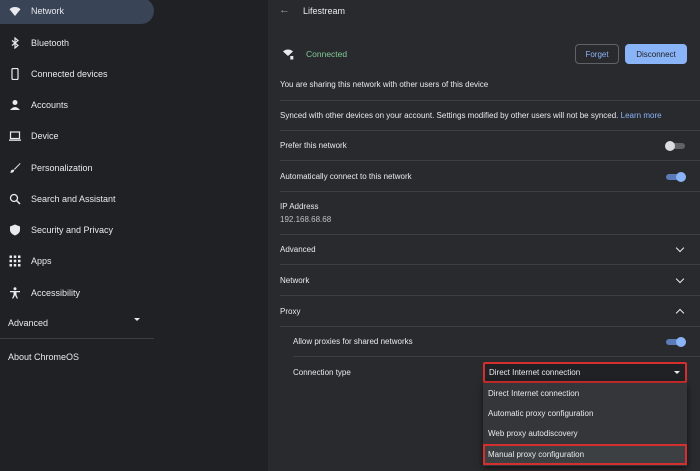 This screenshot has height=471, width=700. I want to click on person-icon, so click(15, 105).